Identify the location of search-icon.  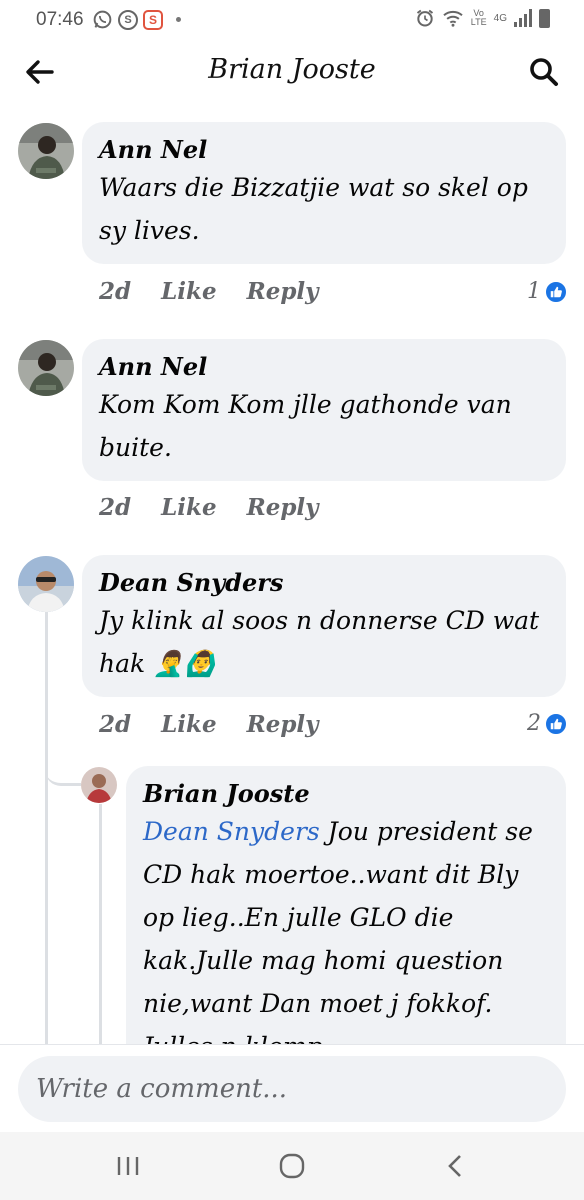
(544, 72).